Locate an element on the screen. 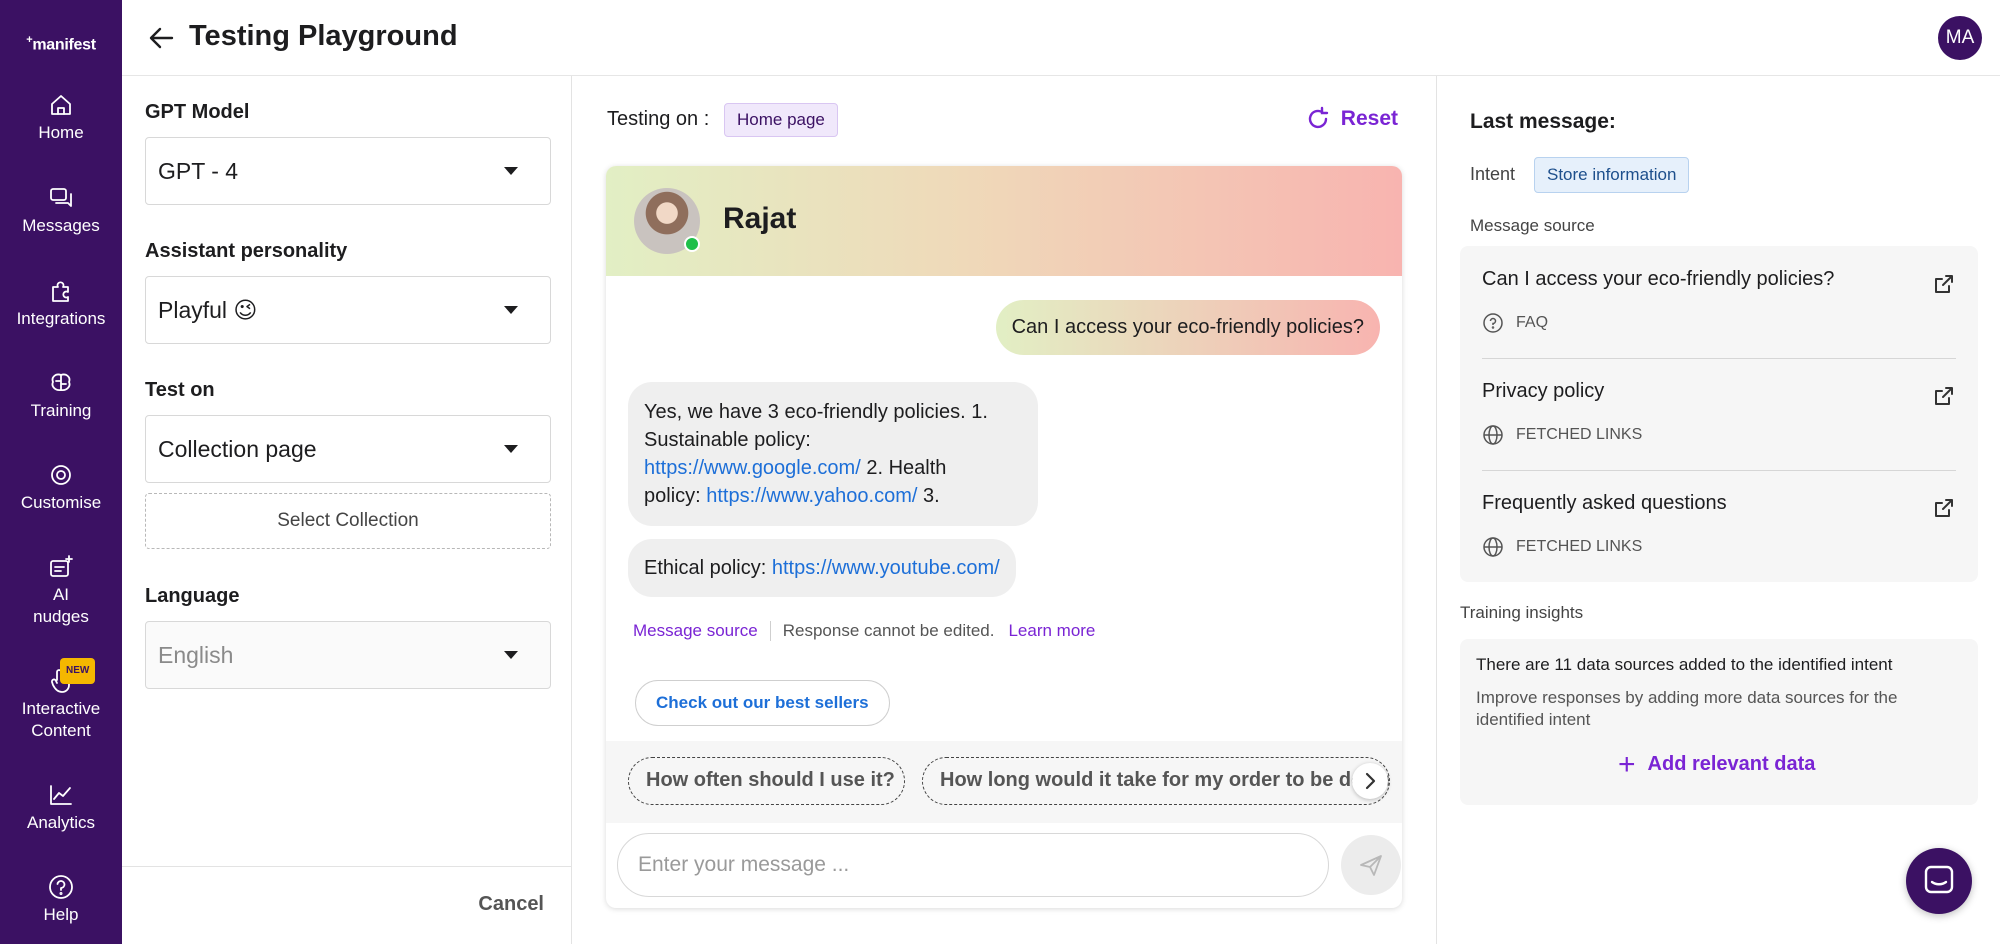  intent-chip: Store information is located at coordinates (1612, 175).